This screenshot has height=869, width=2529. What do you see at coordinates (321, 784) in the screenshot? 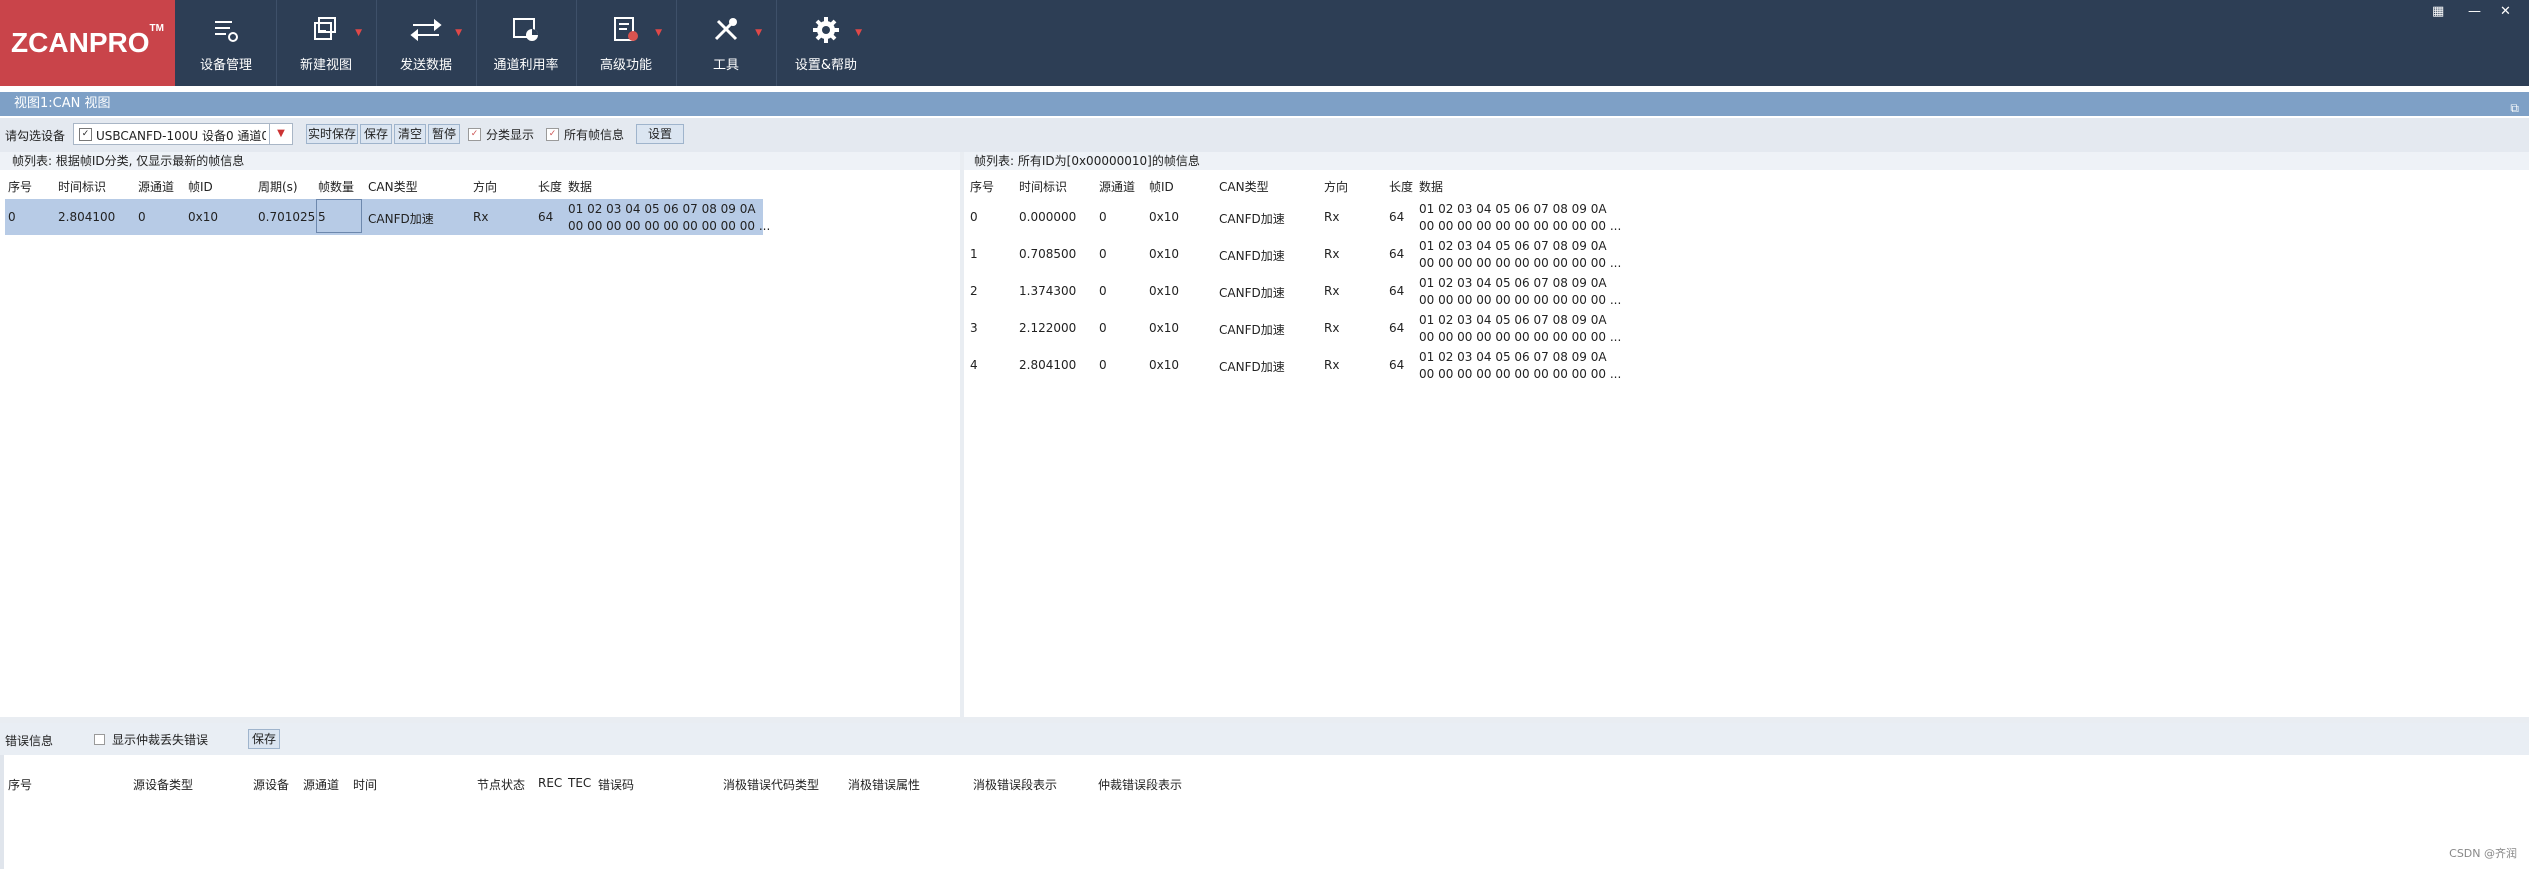
I see `err-col-channel: 源通道` at bounding box center [321, 784].